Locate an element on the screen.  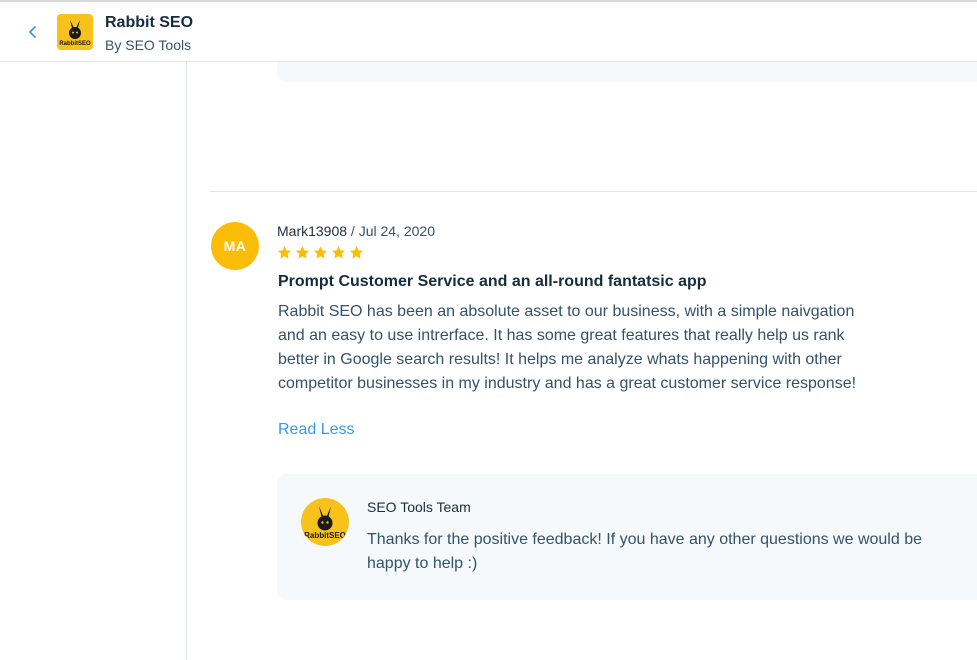
app-header: RabbitSEO Rabbit SEO By SEO Tools is located at coordinates (488, 32).